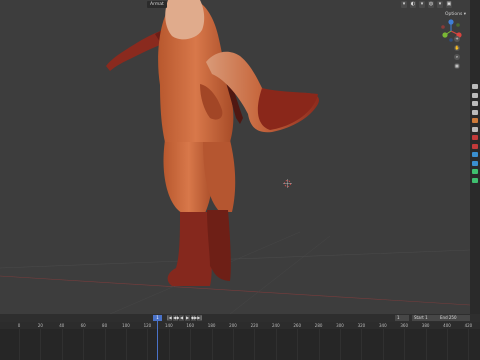 The width and height of the screenshot is (480, 360). Describe the element at coordinates (426, 4) in the screenshot. I see `viewport-shading-toolbar: ▾ ◐ ▾ ◍ ▾ ▣` at that location.